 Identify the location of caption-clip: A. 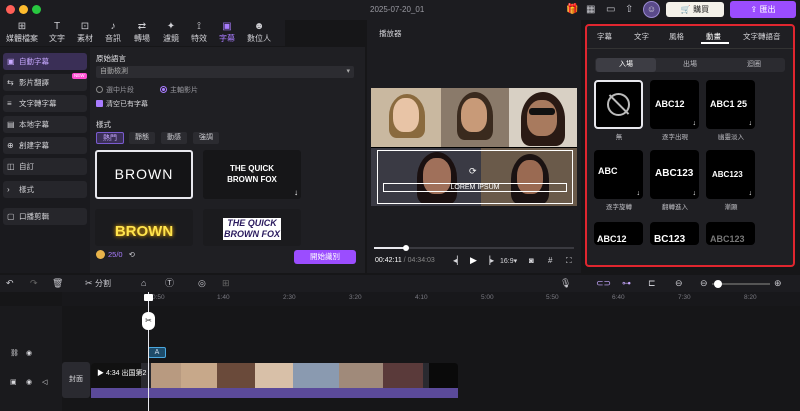
(157, 352).